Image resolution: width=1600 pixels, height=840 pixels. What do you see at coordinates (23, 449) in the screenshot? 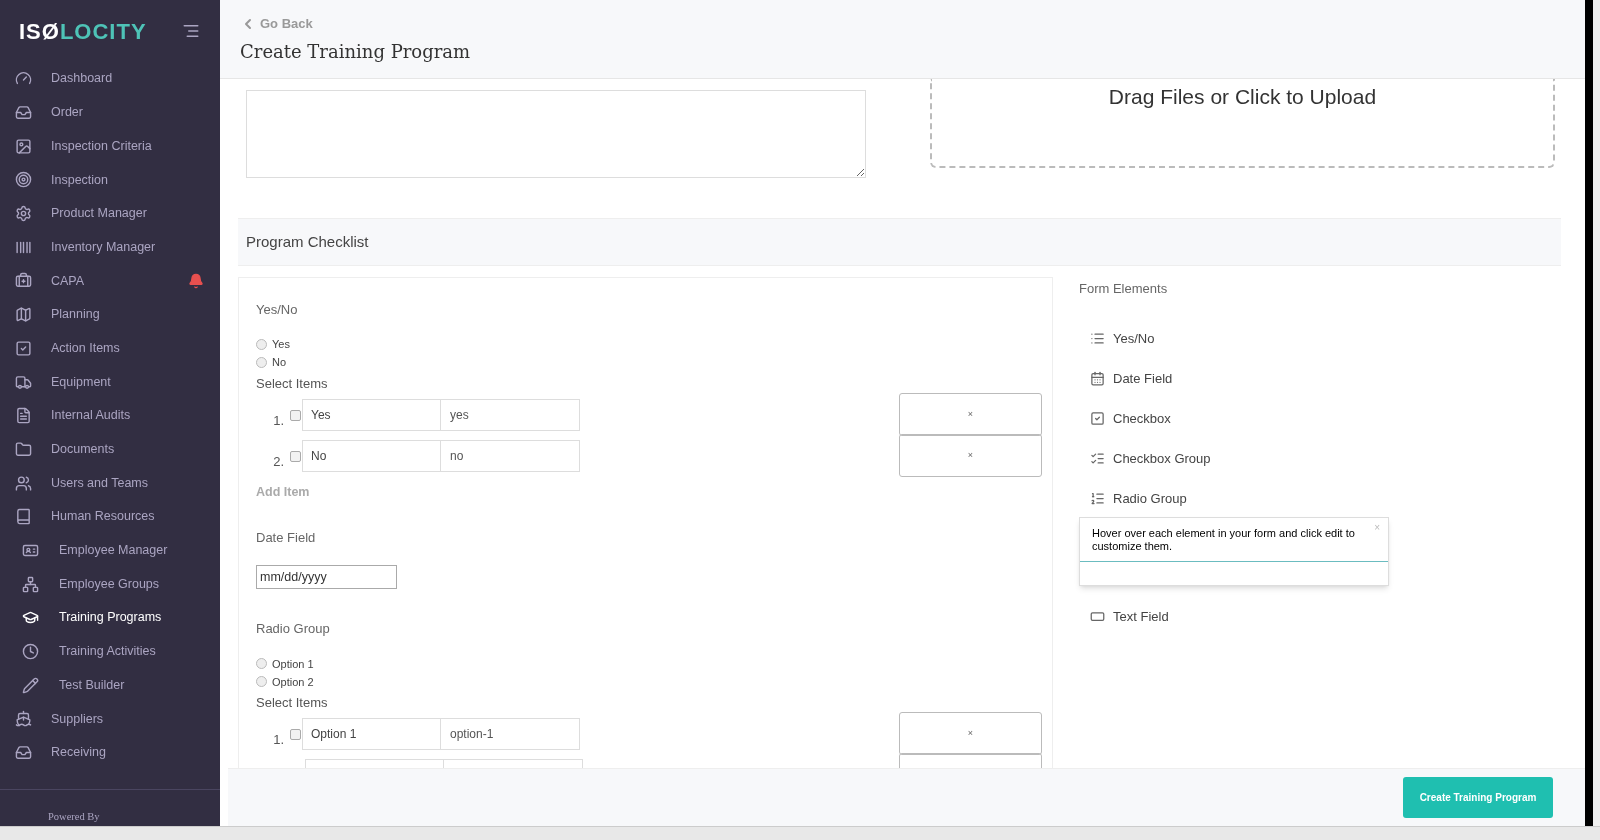
I see `folder-icon` at bounding box center [23, 449].